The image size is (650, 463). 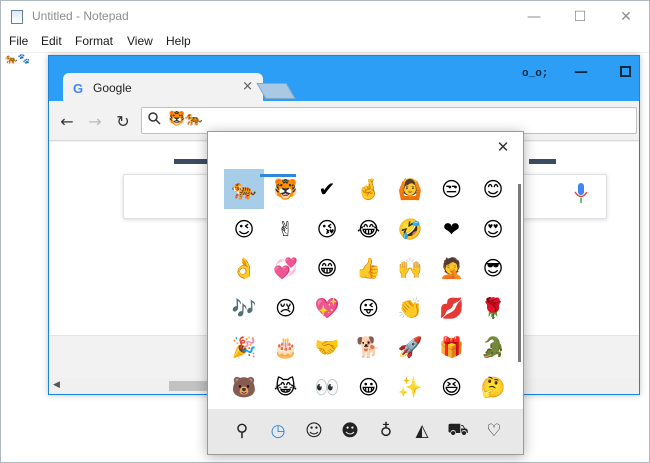 I want to click on emoji-item: 🐅, so click(x=244, y=189).